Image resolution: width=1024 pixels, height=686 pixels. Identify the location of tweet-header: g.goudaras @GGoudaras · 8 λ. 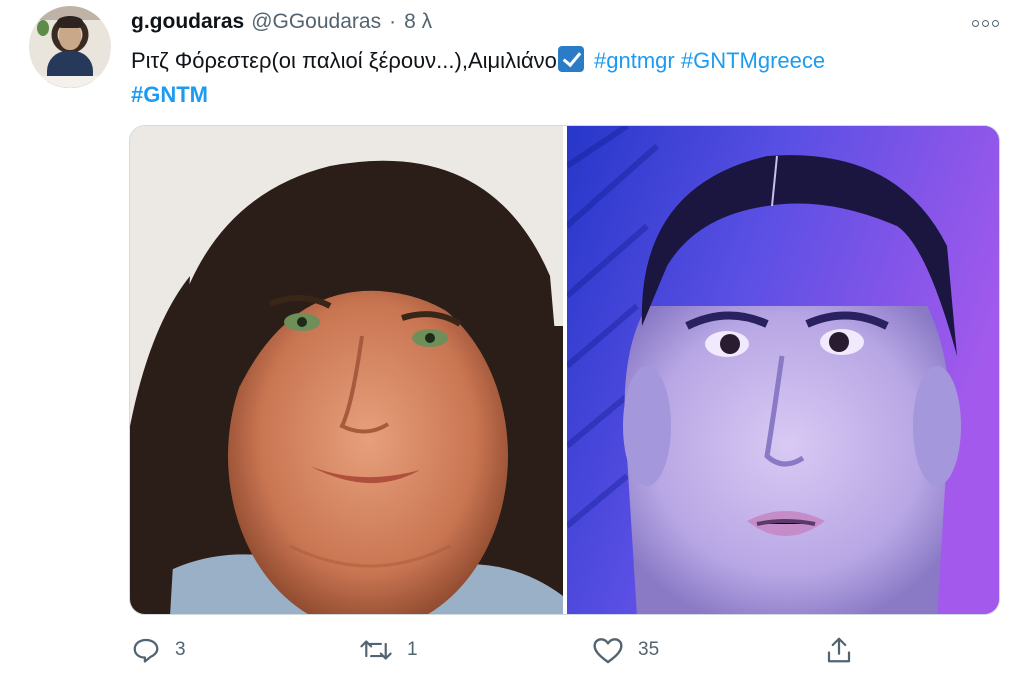
(281, 23).